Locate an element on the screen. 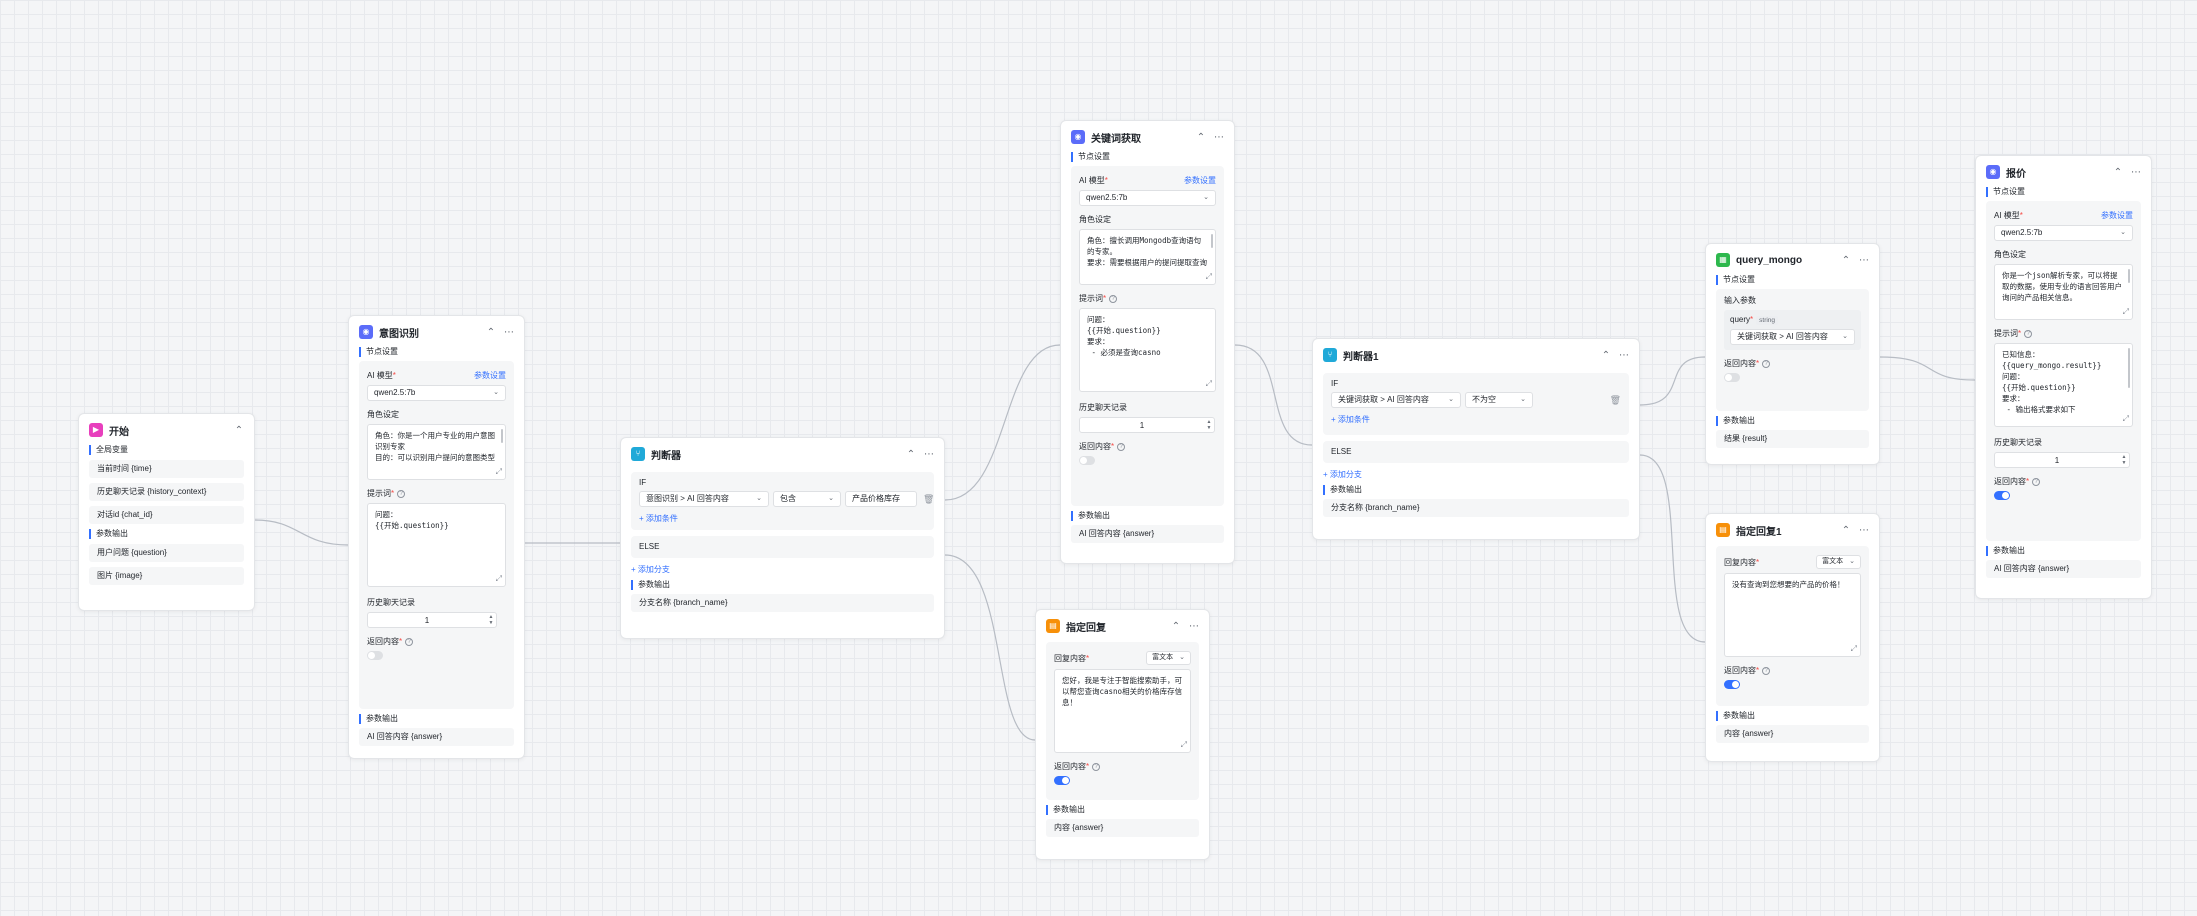  list-item: 对话id {chat_id} is located at coordinates (166, 515).